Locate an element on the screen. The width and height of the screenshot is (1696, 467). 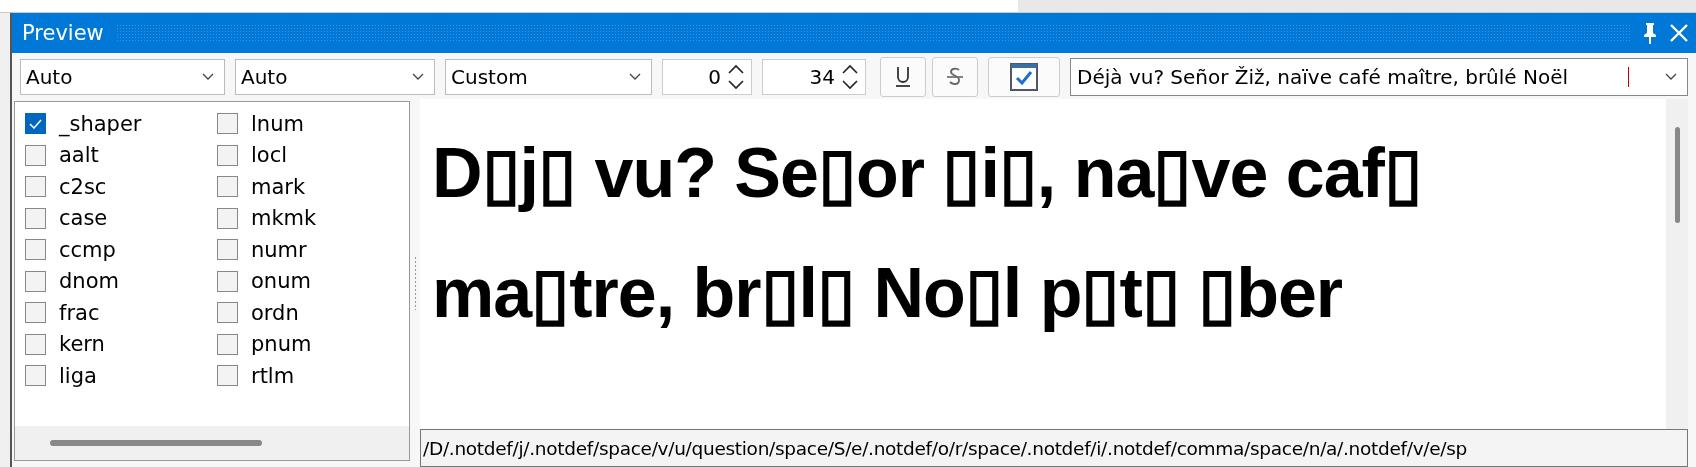
feature-checkbox: locl is located at coordinates (313, 155).